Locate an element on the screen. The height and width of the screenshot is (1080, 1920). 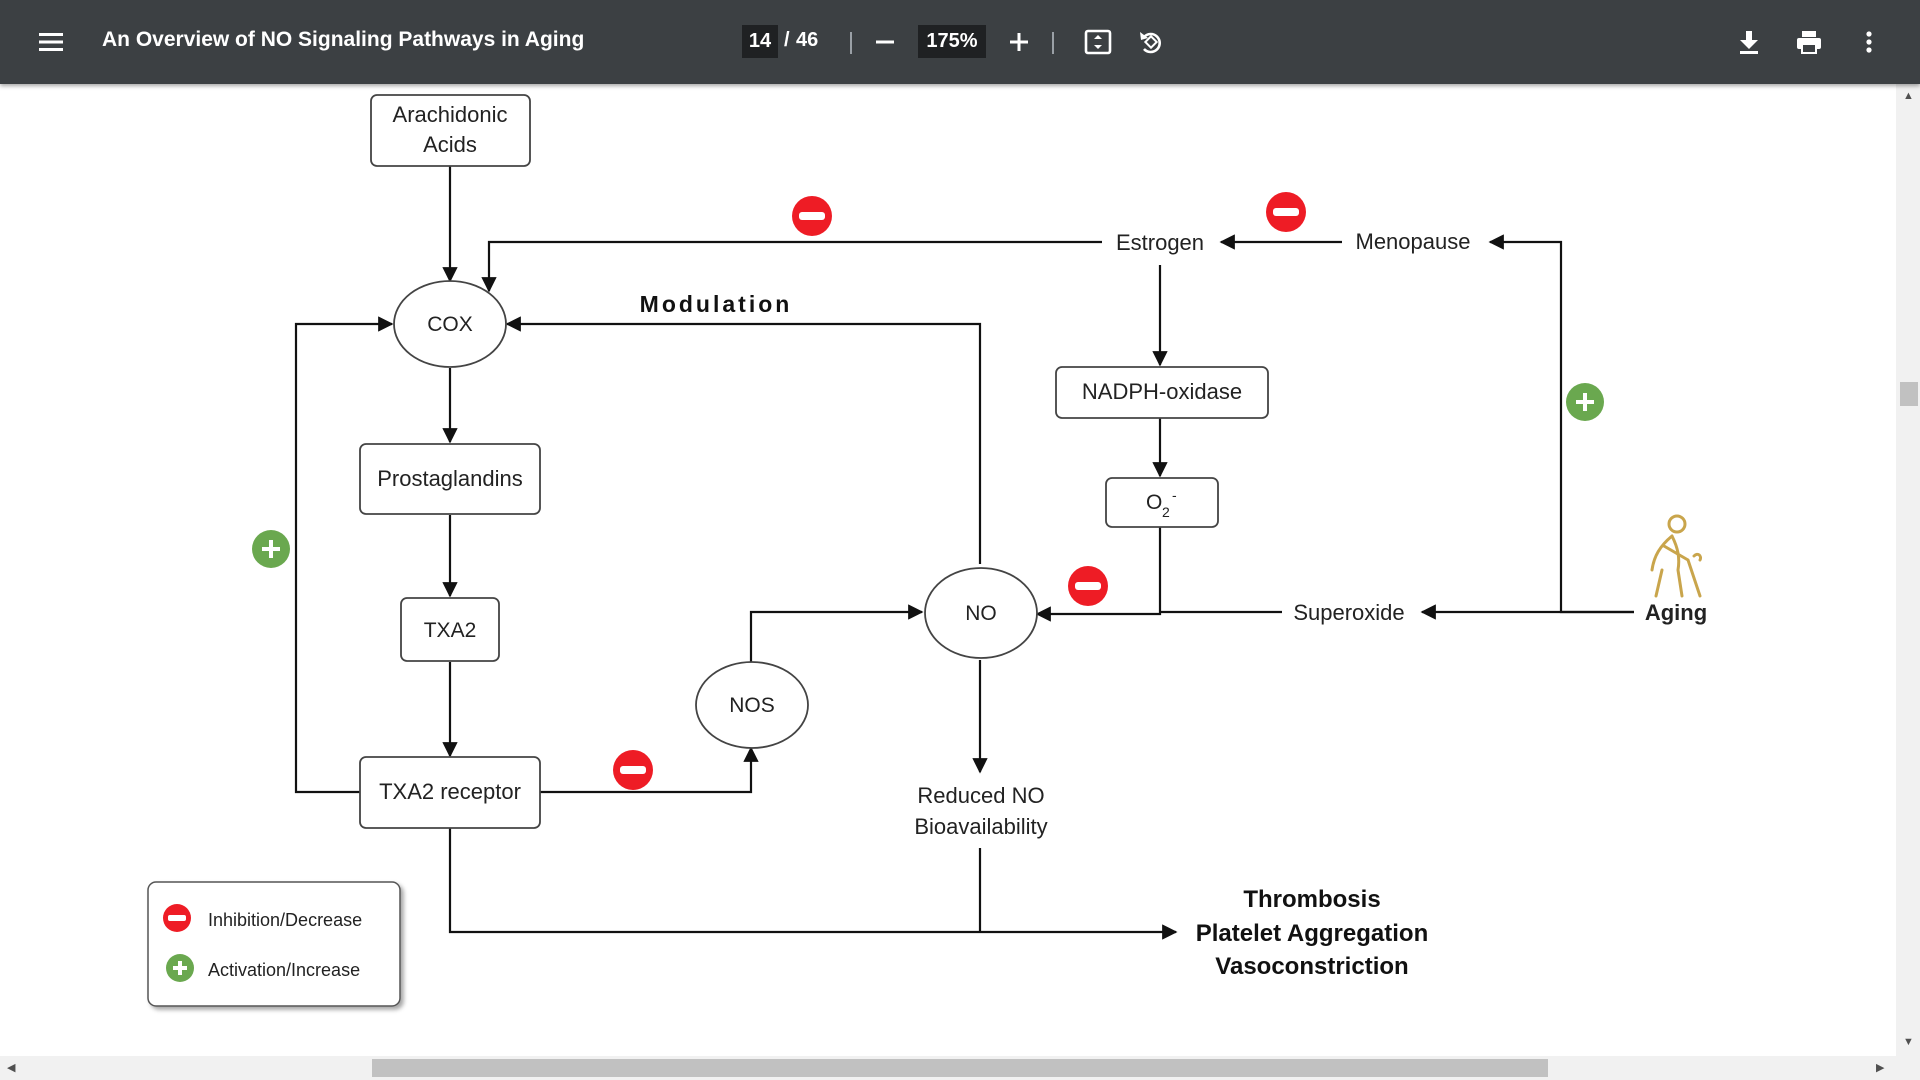
node-prostaglandins: Prostaglandins is located at coordinates (450, 479).